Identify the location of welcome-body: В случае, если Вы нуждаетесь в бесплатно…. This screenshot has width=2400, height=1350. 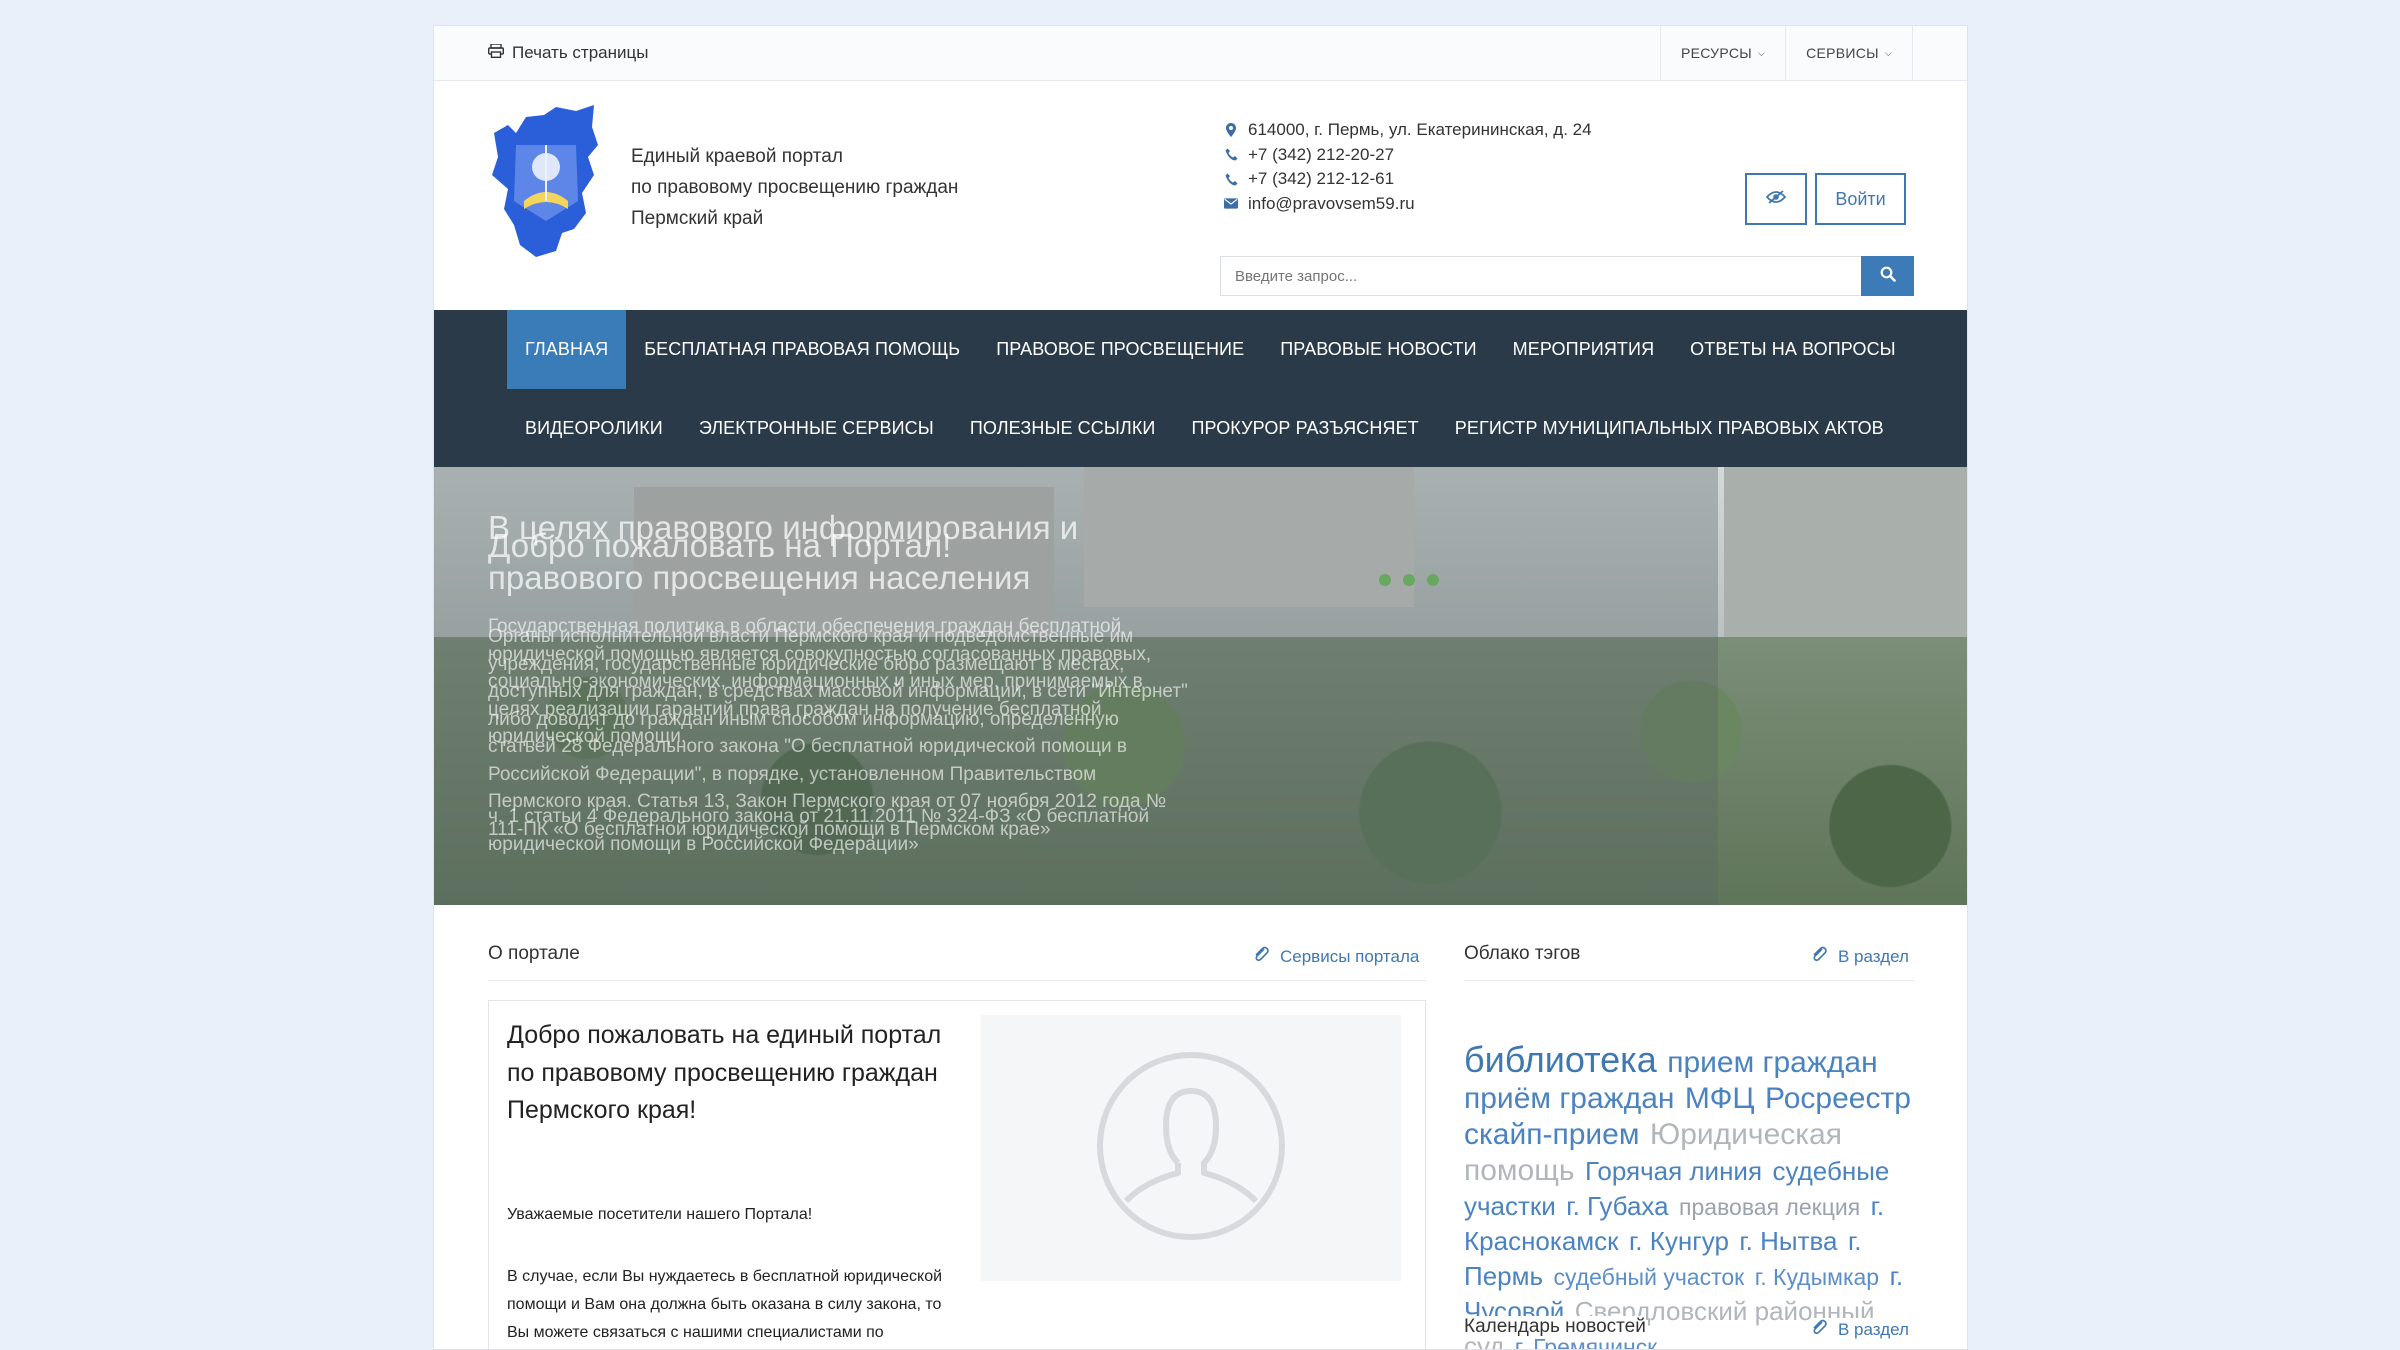
(725, 1304).